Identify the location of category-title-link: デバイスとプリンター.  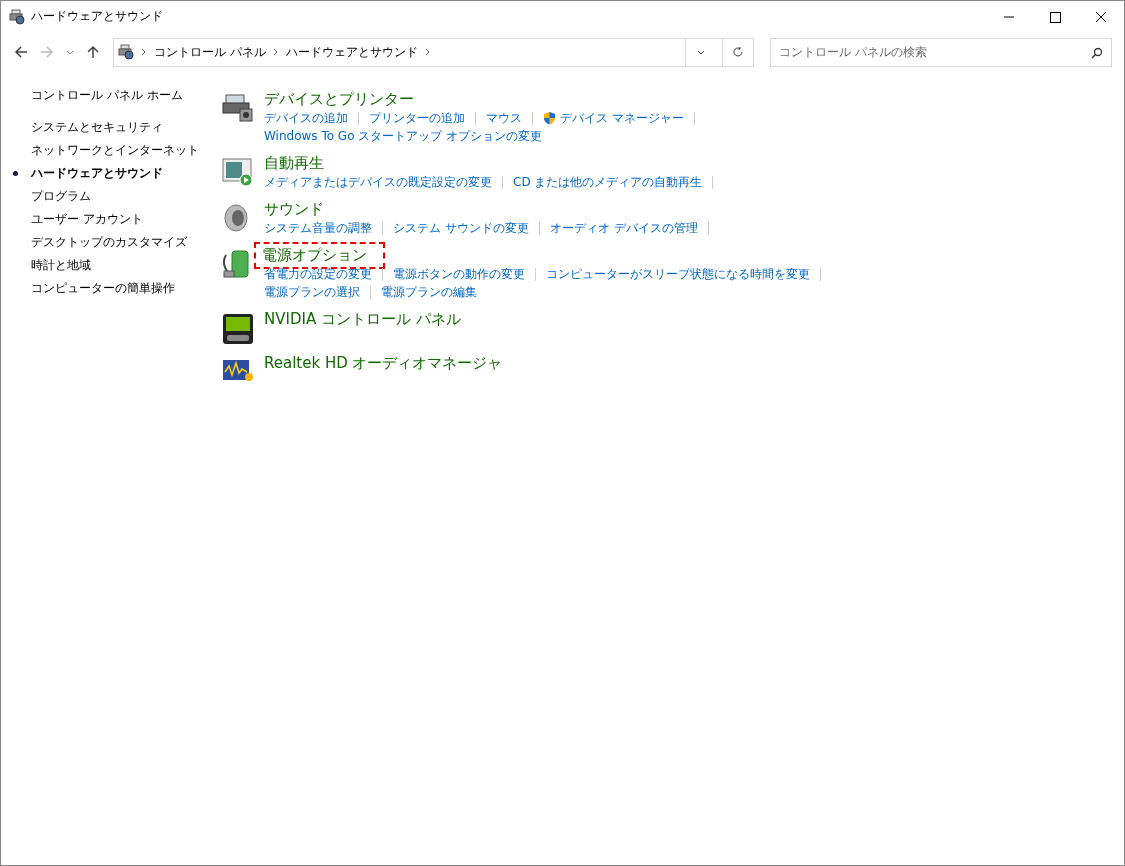
(339, 99).